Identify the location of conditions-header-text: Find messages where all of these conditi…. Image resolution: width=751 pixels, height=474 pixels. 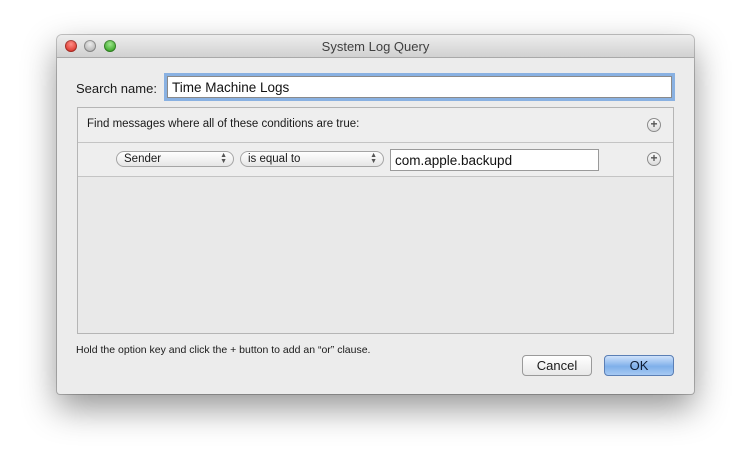
(223, 124).